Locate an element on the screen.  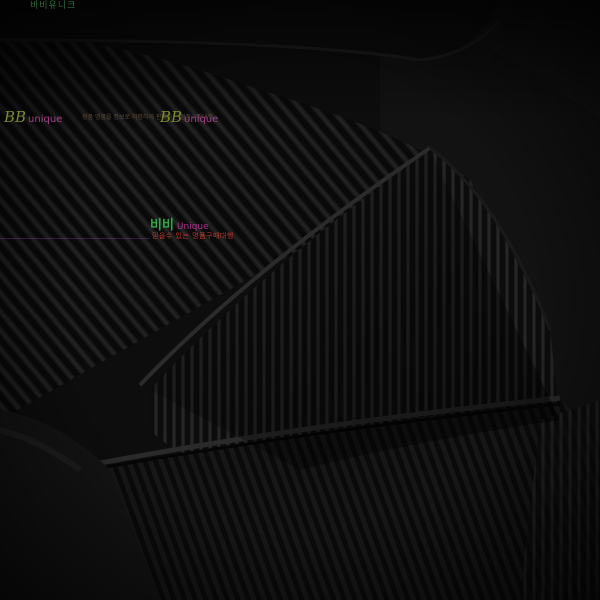
watermark-center-brand: 비비 Unique is located at coordinates (179, 224).